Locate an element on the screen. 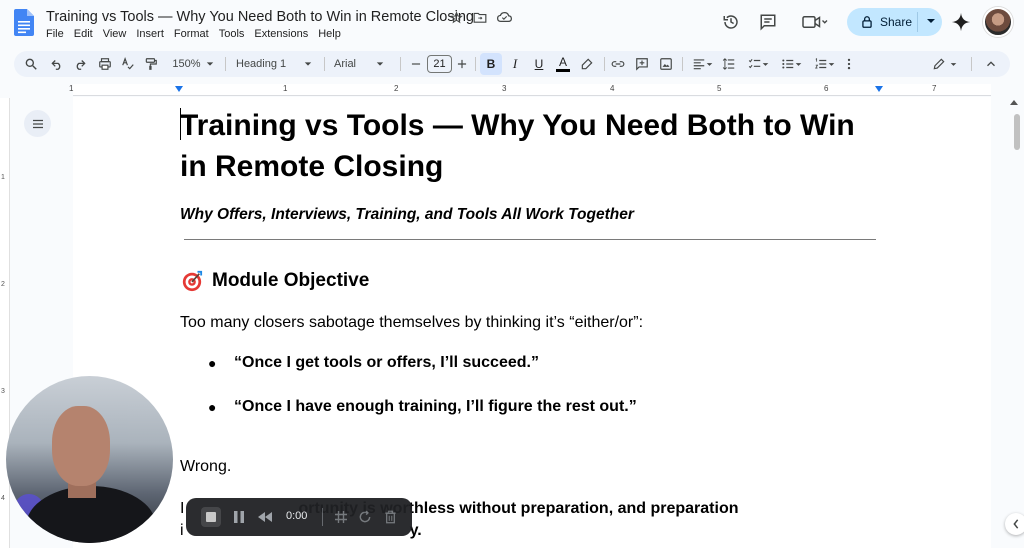 The height and width of the screenshot is (548, 1024). insert-link-icon is located at coordinates (618, 64).